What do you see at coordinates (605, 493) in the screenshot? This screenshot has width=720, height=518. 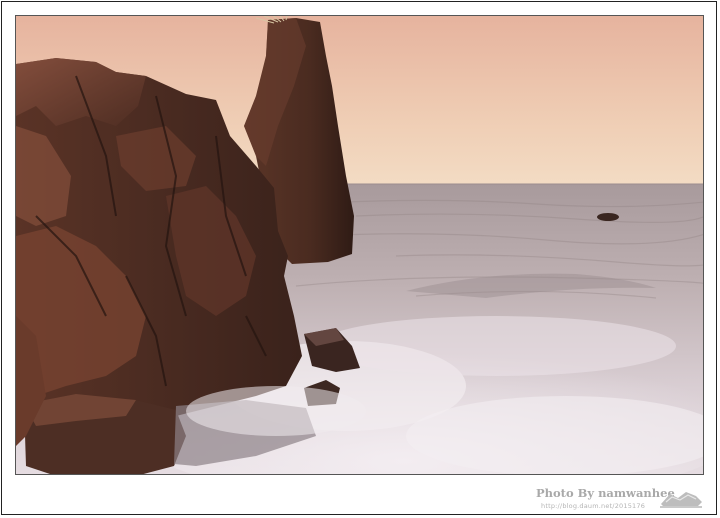 I see `photo-credit: Photo By namwanhee` at bounding box center [605, 493].